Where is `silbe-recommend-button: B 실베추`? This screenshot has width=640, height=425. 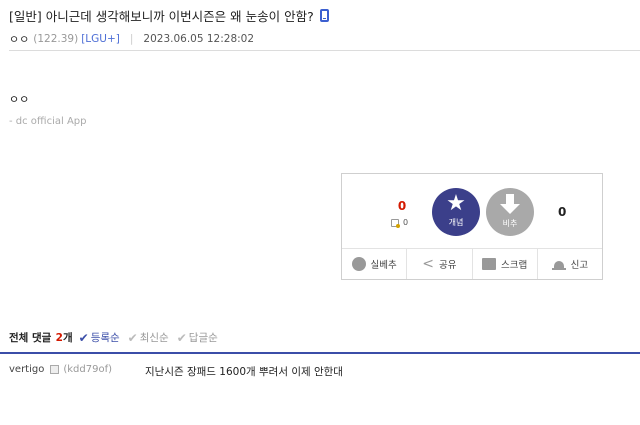 silbe-recommend-button: B 실베추 is located at coordinates (375, 264).